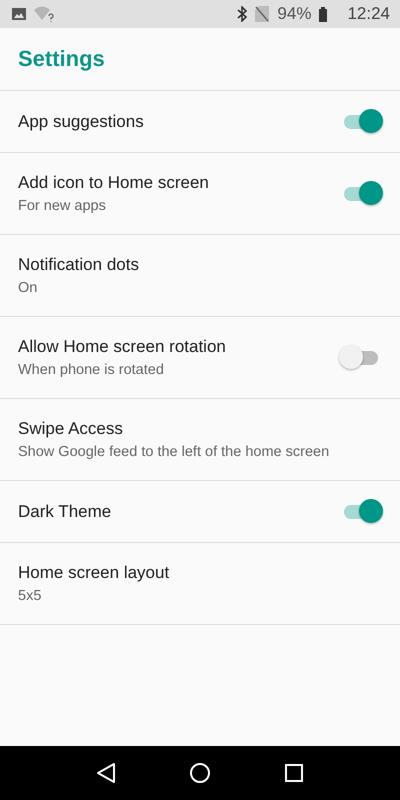 The image size is (400, 800). What do you see at coordinates (114, 183) in the screenshot?
I see `setting-title: Add icon to Home screen` at bounding box center [114, 183].